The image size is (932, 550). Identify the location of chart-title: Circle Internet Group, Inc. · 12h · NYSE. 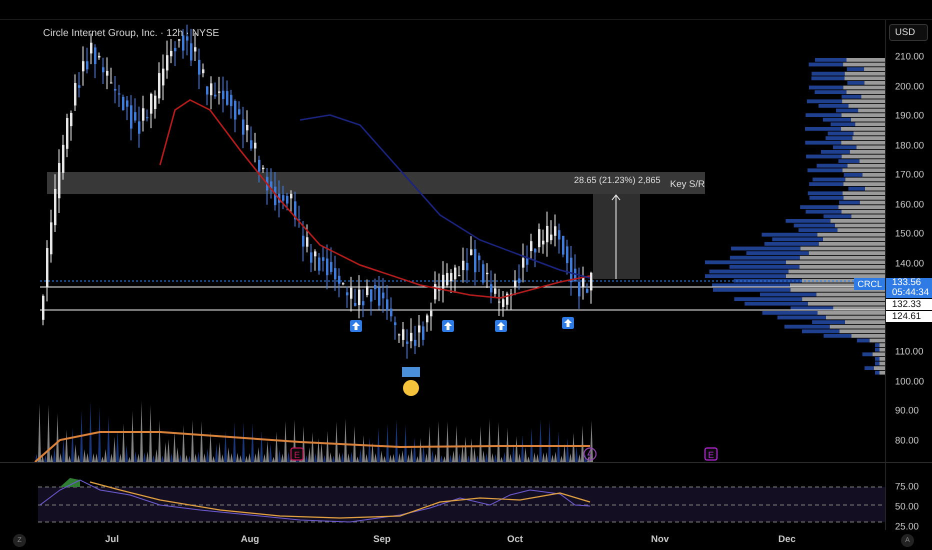
(131, 33).